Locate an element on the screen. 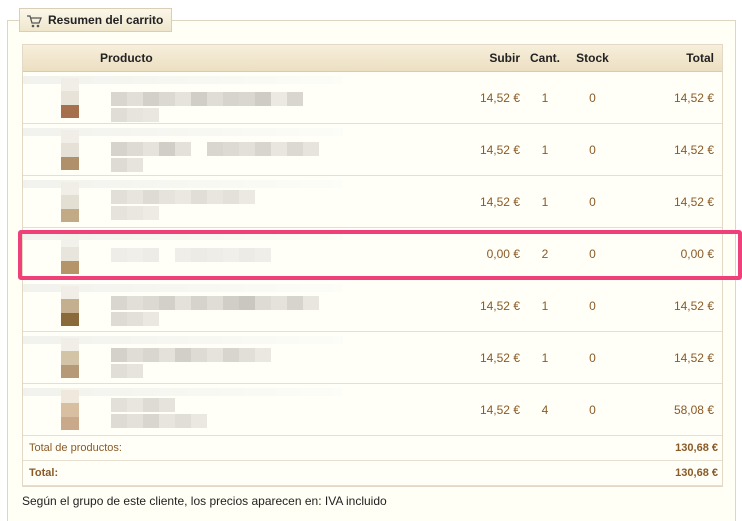 Image resolution: width=742 pixels, height=521 pixels. col-stock: Stock is located at coordinates (592, 58).